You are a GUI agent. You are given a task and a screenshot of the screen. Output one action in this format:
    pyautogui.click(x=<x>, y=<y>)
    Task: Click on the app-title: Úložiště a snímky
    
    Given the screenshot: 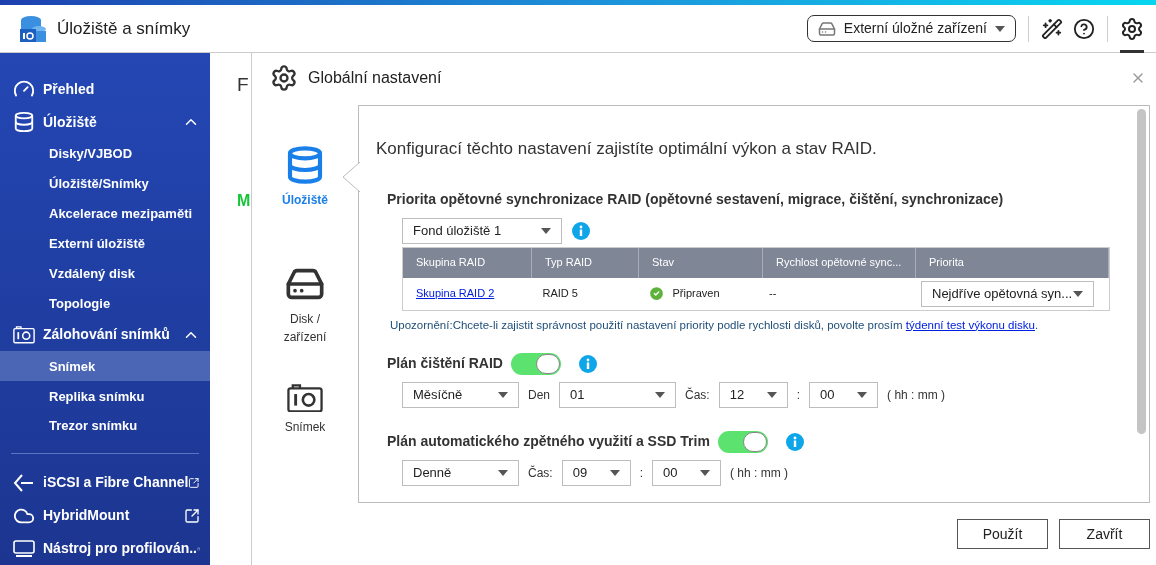 What is the action you would take?
    pyautogui.click(x=124, y=28)
    